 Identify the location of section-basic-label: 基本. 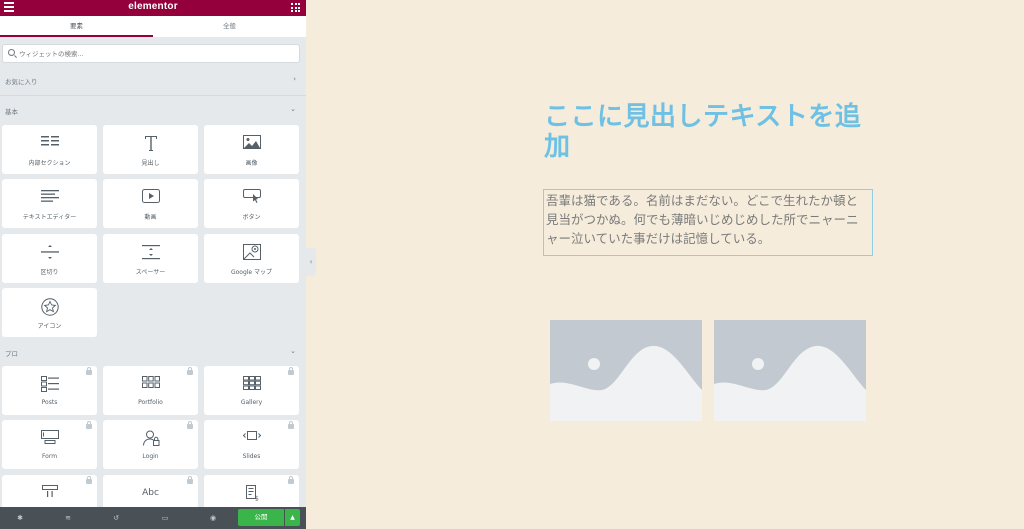
(11, 112).